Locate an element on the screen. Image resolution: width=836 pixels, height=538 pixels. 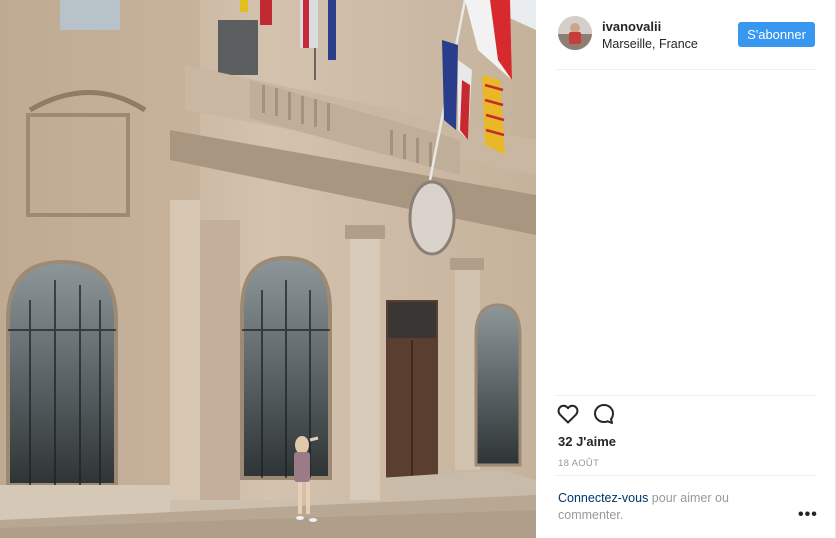
avatar-image is located at coordinates (575, 33).